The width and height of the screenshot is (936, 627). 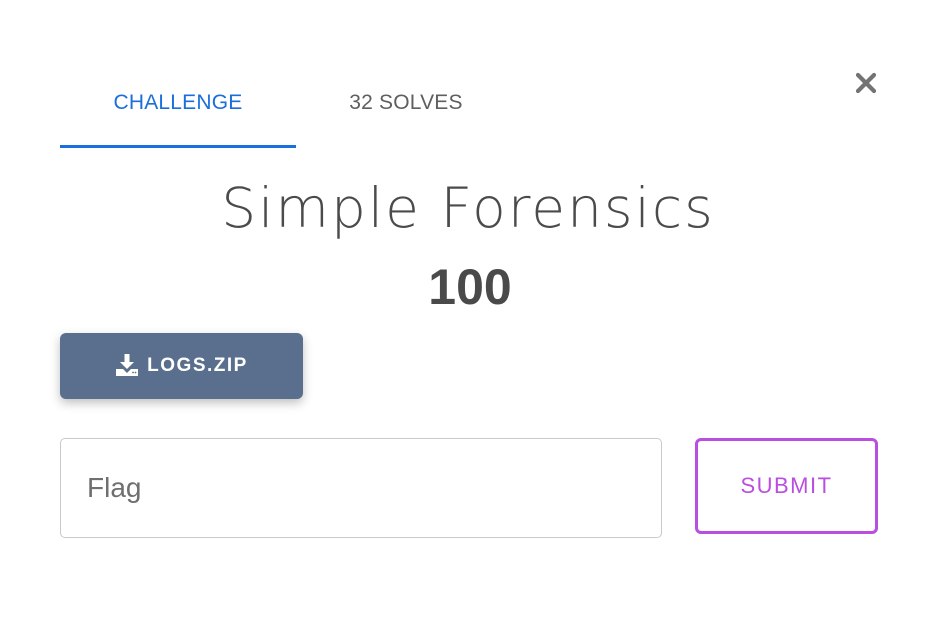 I want to click on submit-label: SUBMIT, so click(x=786, y=485).